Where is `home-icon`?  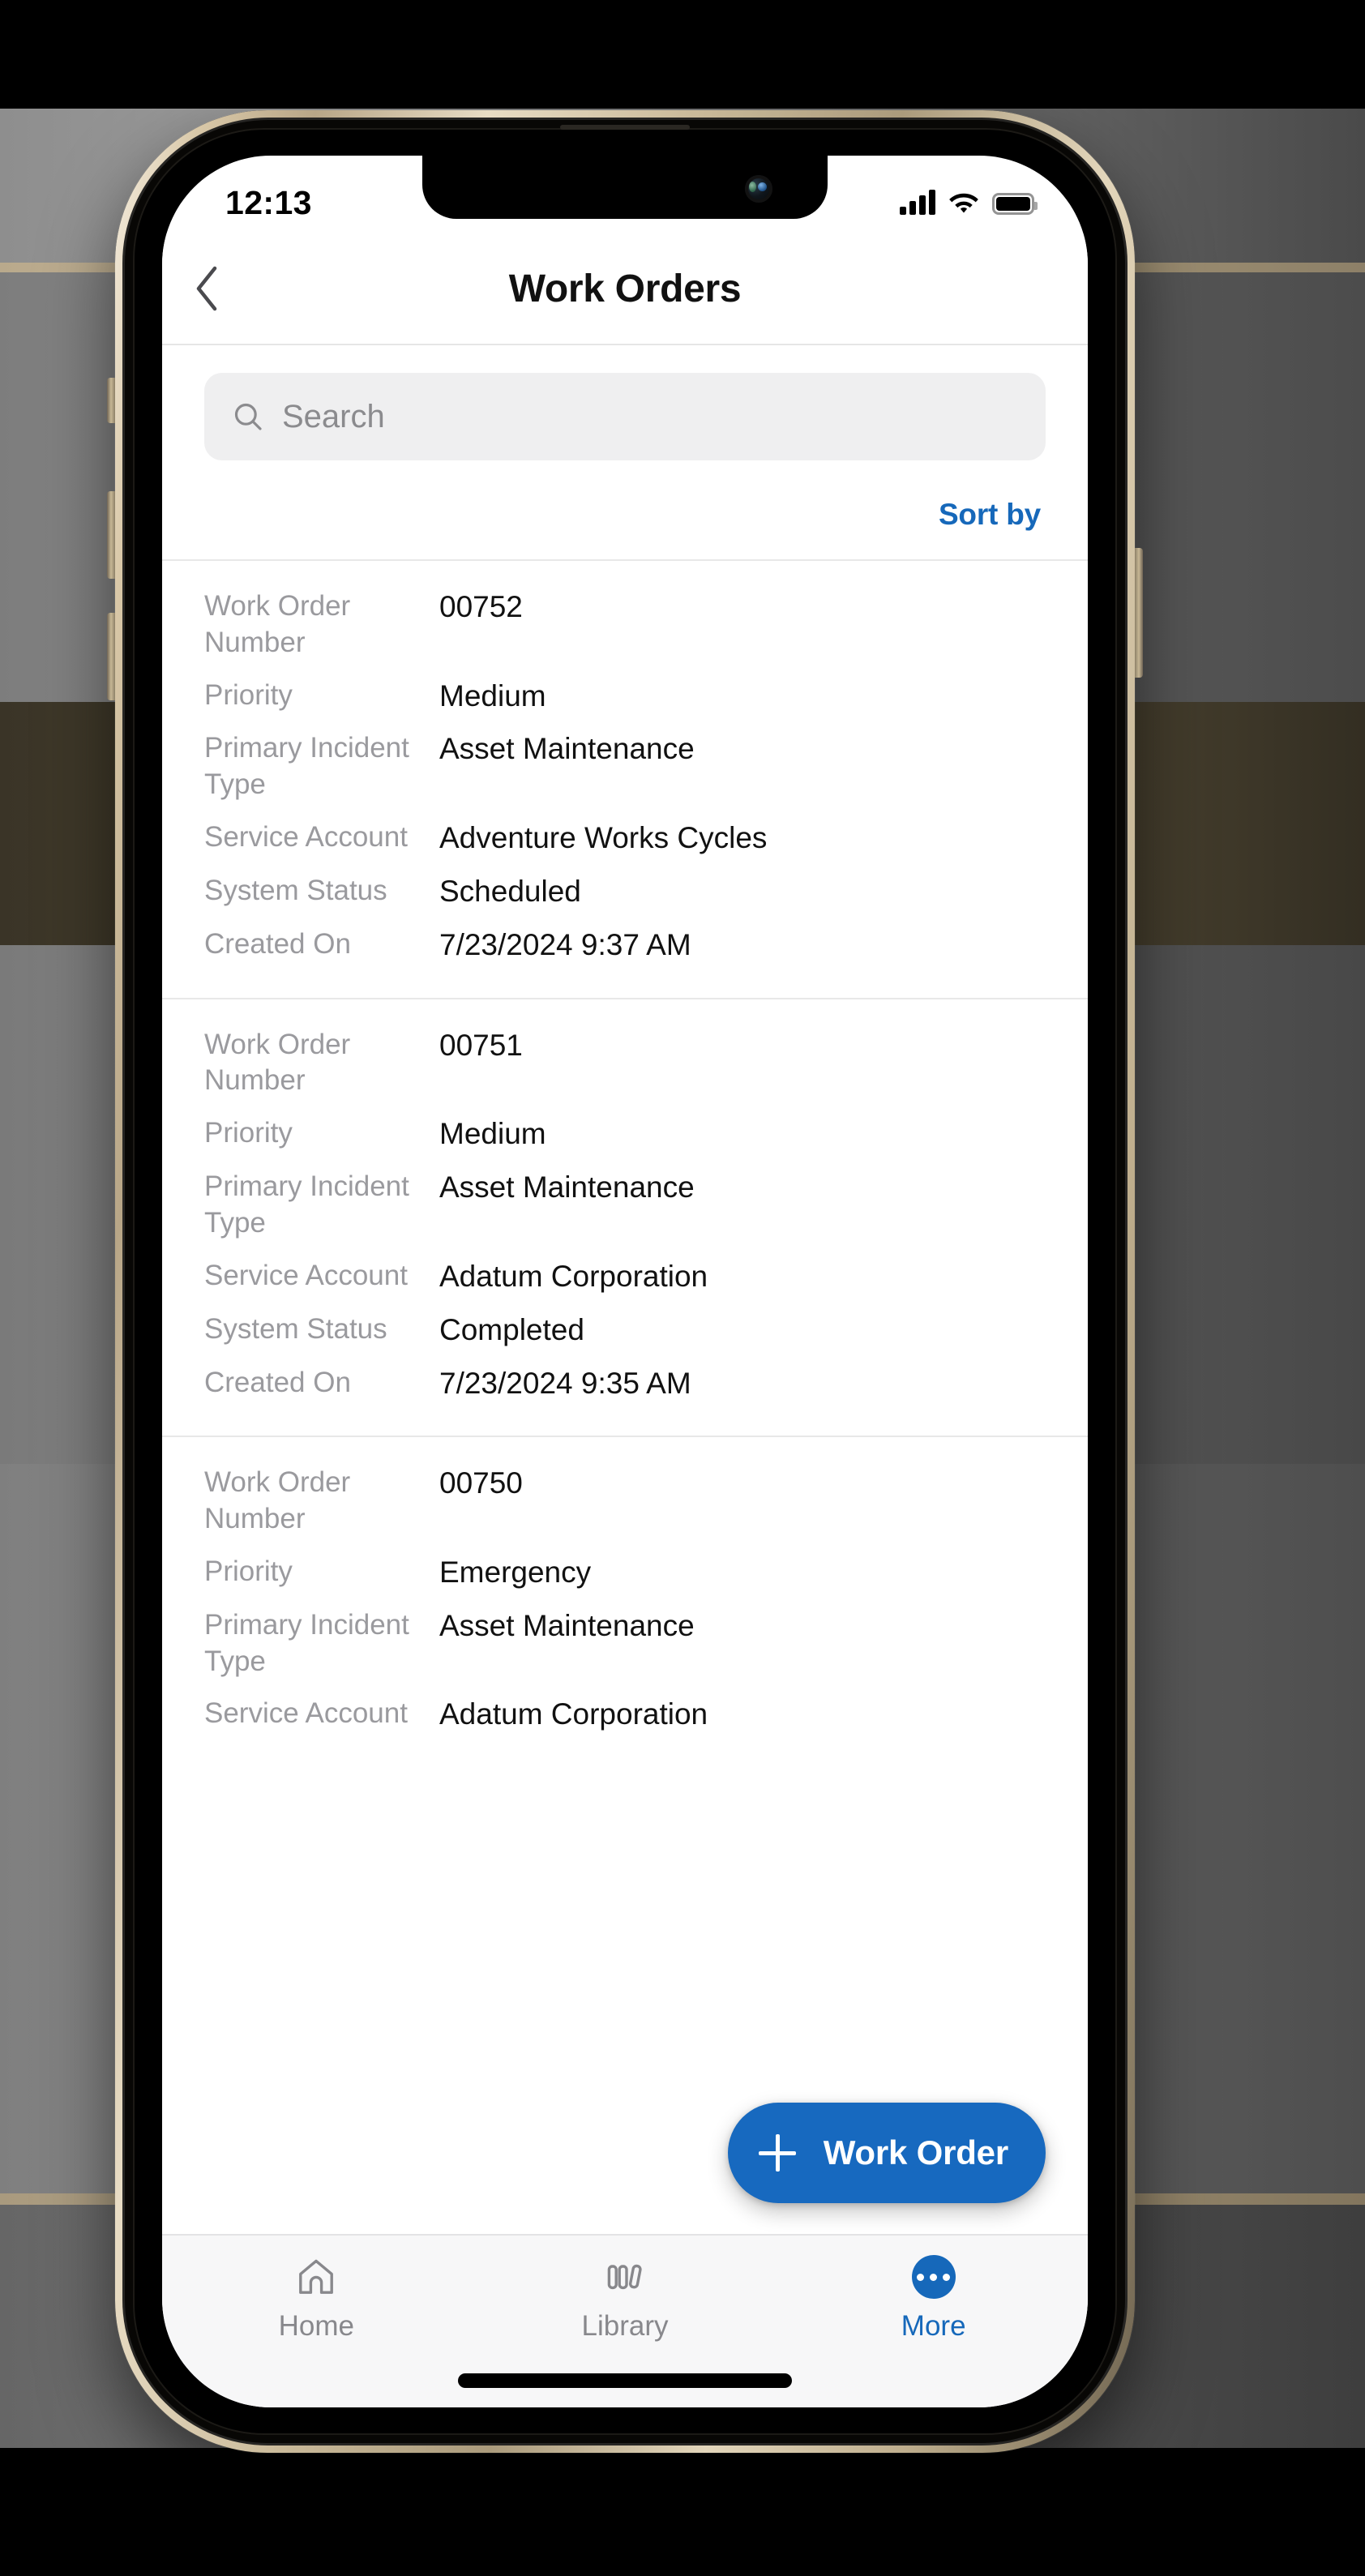
home-icon is located at coordinates (316, 2276).